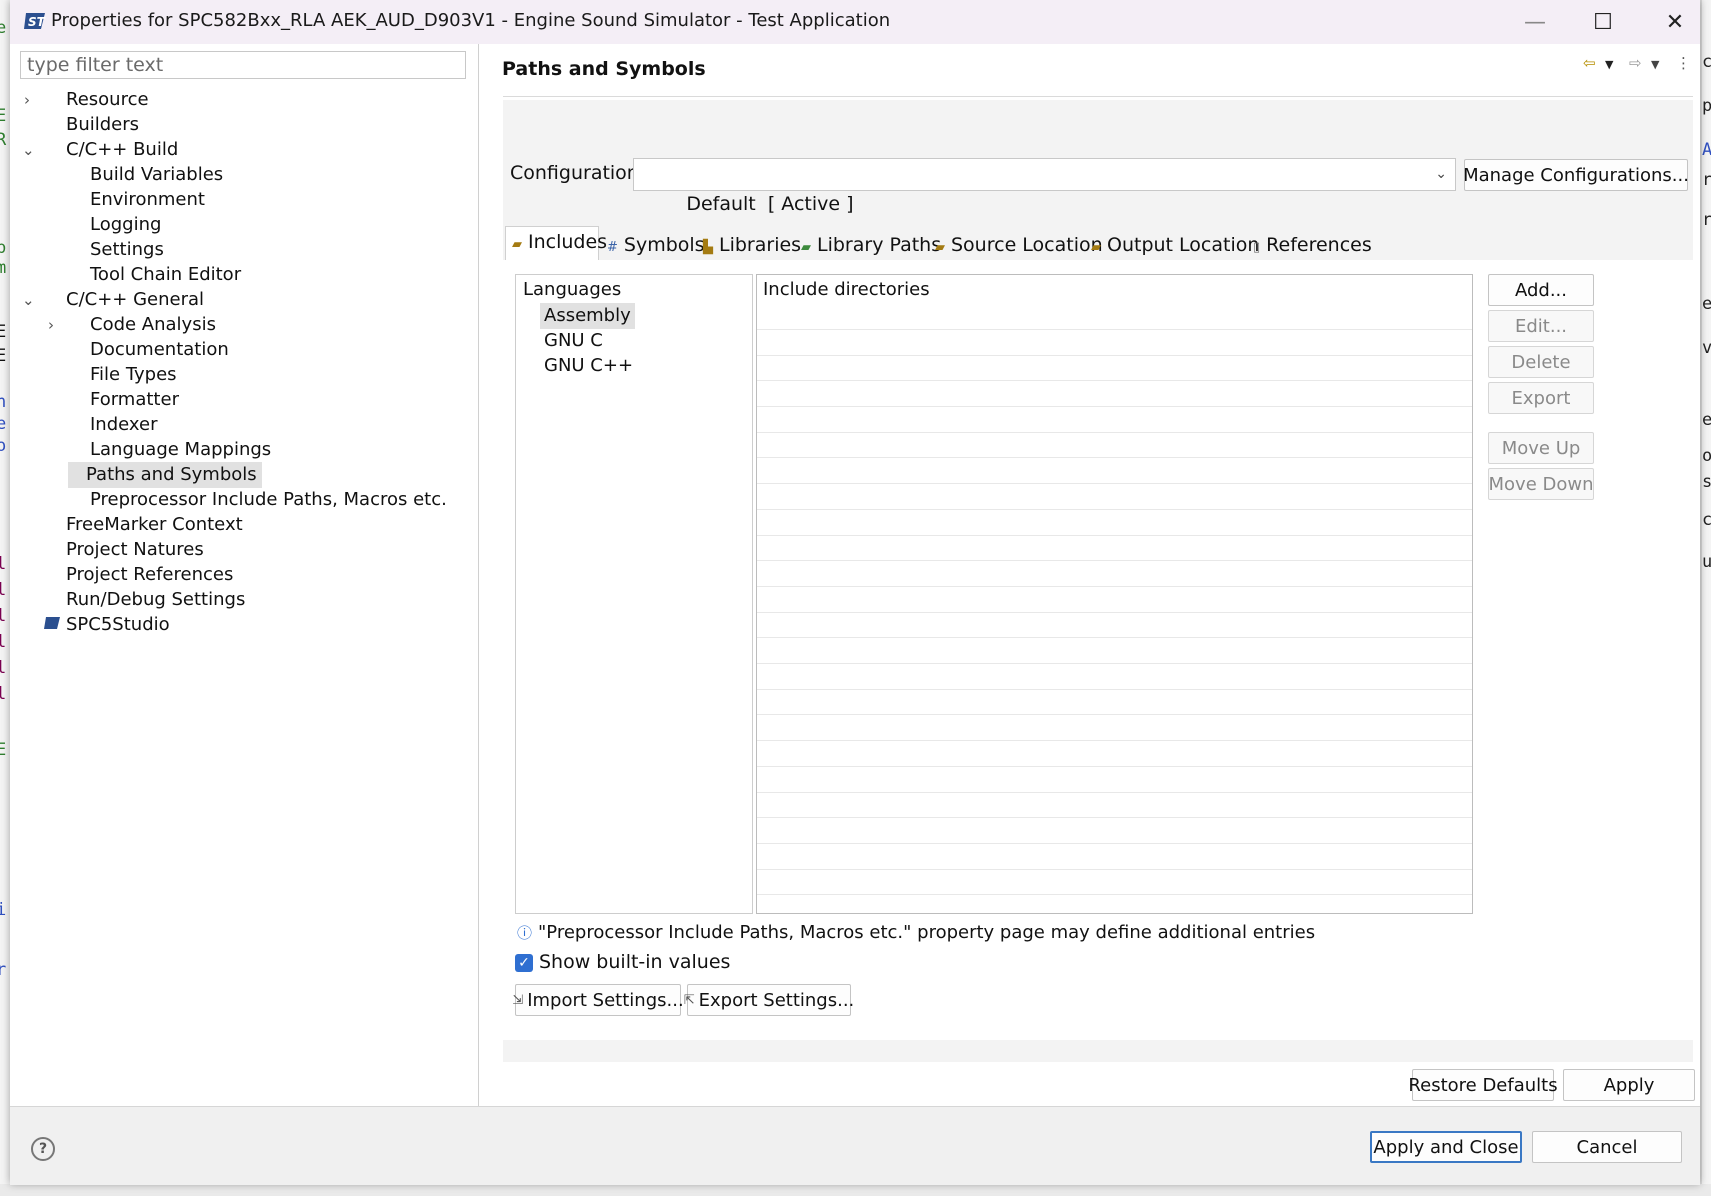 This screenshot has height=1196, width=1711. I want to click on tab-label: References, so click(1319, 245).